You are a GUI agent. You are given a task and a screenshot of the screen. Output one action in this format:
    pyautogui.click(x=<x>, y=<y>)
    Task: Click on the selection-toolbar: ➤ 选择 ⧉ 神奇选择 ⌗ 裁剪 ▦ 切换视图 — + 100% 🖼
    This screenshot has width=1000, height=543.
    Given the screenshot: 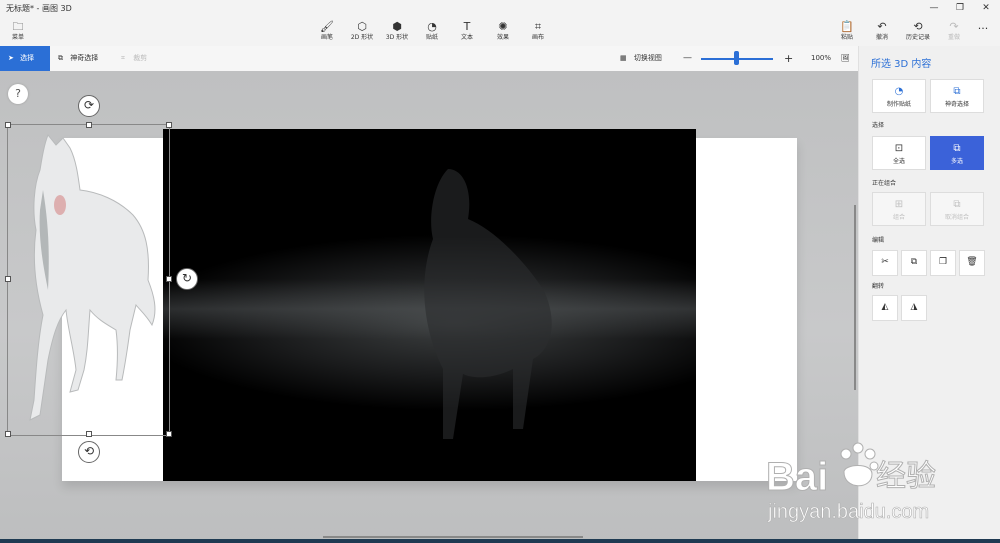 What is the action you would take?
    pyautogui.click(x=429, y=59)
    